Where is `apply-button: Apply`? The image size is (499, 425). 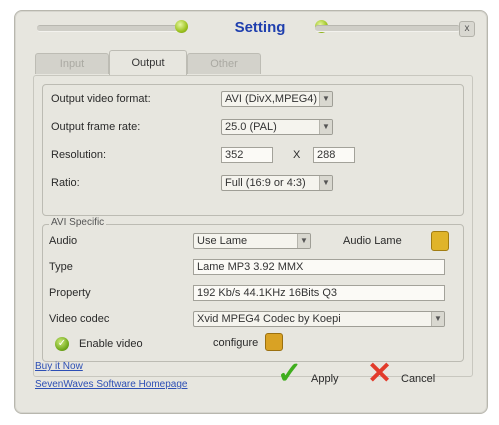 apply-button: Apply is located at coordinates (325, 379).